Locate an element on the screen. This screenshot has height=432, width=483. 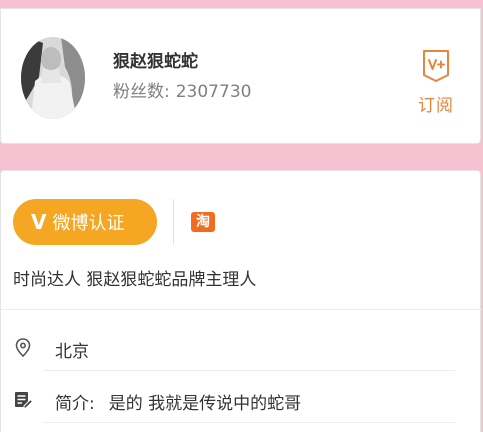
avatar is located at coordinates (53, 78).